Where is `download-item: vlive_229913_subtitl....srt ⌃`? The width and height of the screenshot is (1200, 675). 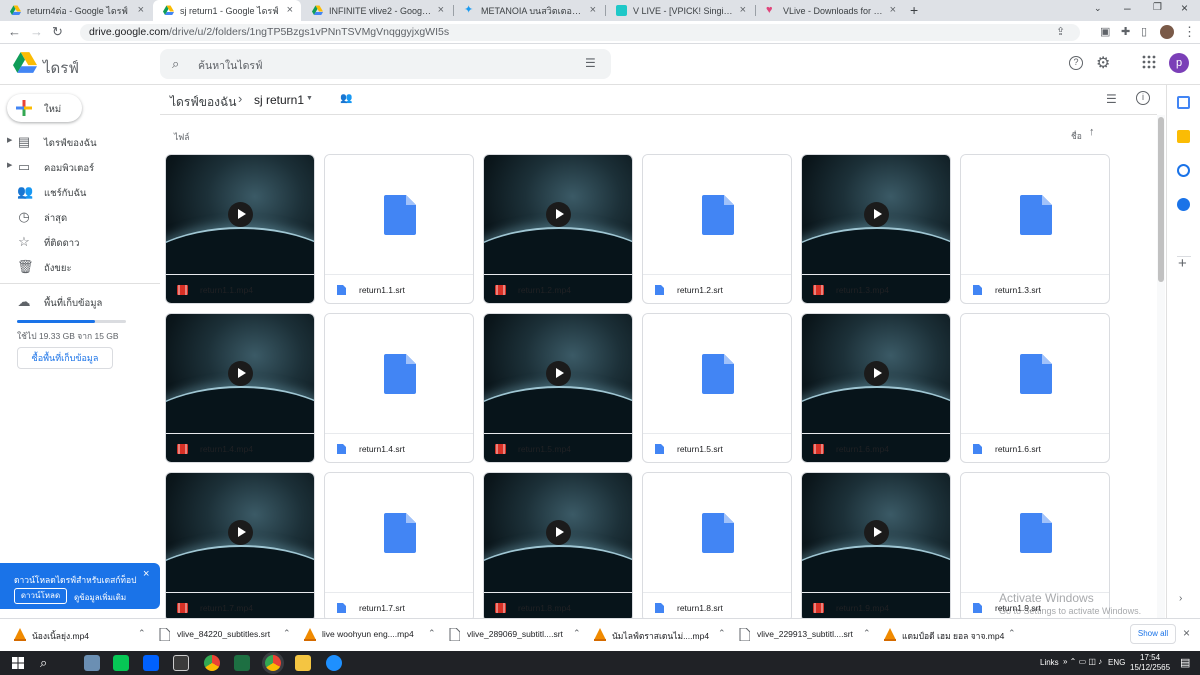
download-item: vlive_229913_subtitl....srt ⌃ is located at coordinates (805, 635).